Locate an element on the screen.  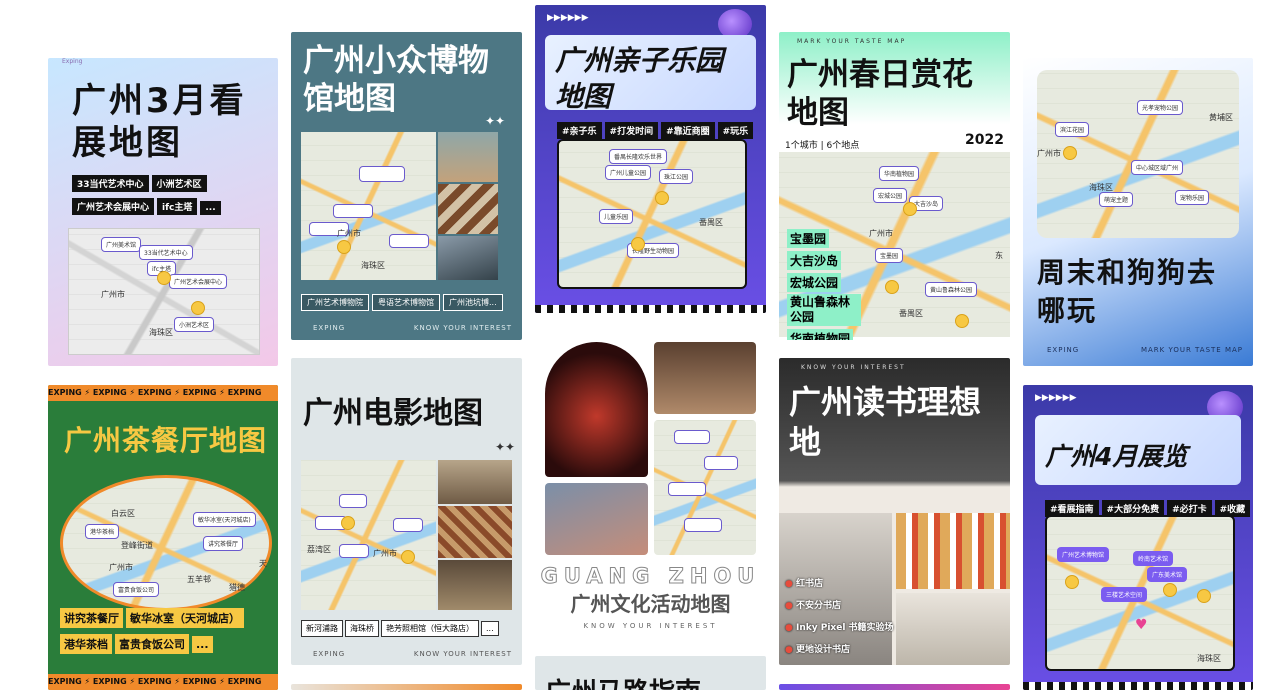
map-label: 海珠区 is located at coordinates (161, 332).